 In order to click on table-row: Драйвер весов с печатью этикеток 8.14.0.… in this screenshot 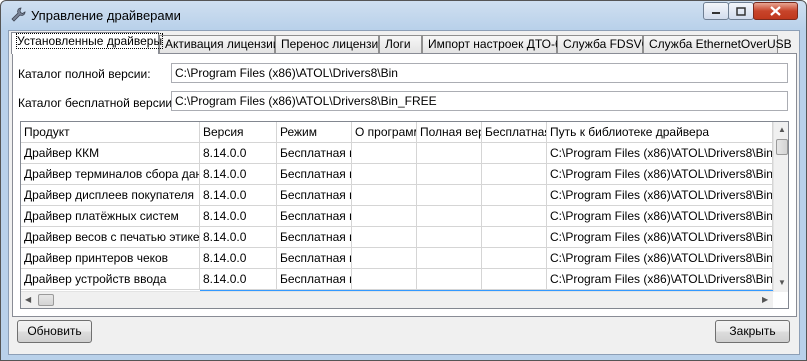, I will do `click(397, 237)`.